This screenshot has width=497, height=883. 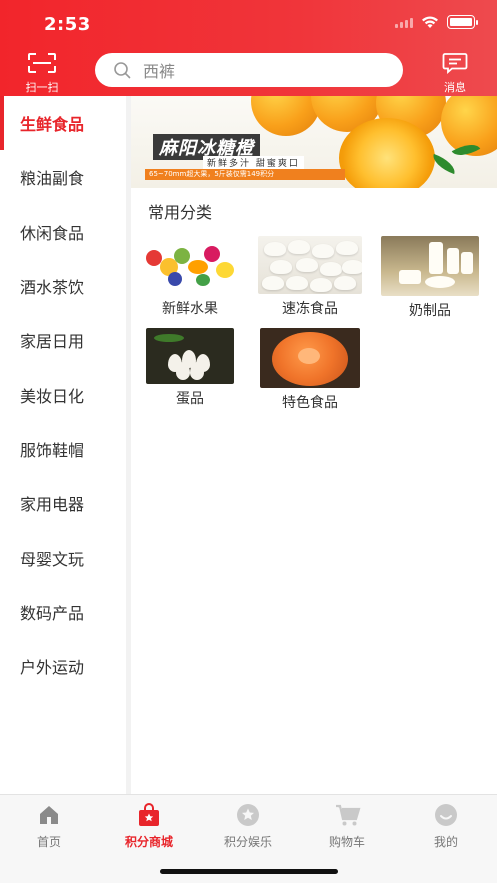 What do you see at coordinates (310, 265) in the screenshot?
I see `dumplings-image` at bounding box center [310, 265].